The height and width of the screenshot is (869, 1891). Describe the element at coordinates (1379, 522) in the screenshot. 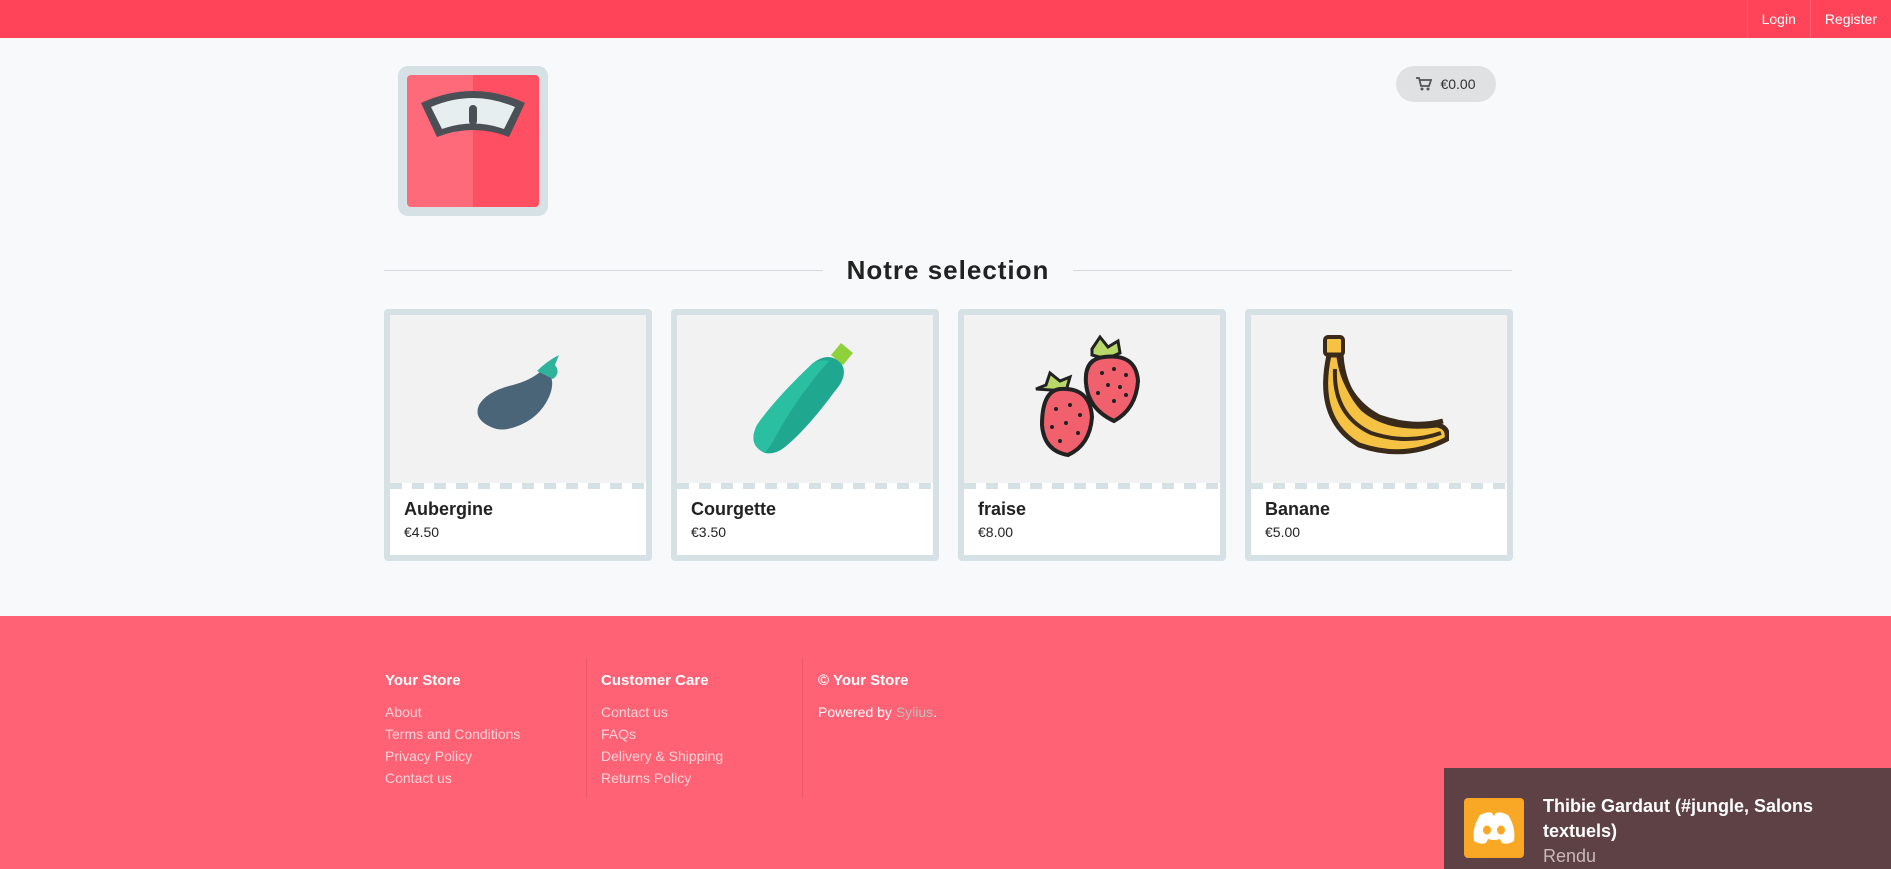

I see `product-info: Banane €5.00` at that location.